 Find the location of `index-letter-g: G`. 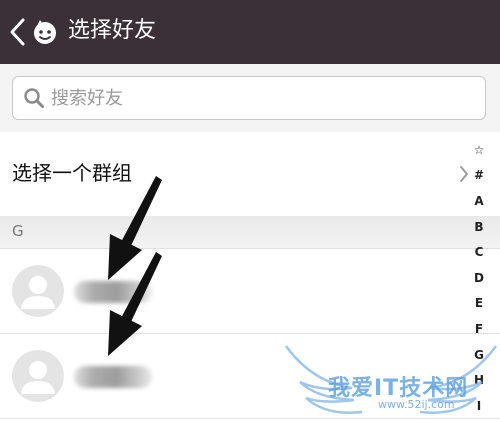

index-letter-g: G is located at coordinates (479, 355).